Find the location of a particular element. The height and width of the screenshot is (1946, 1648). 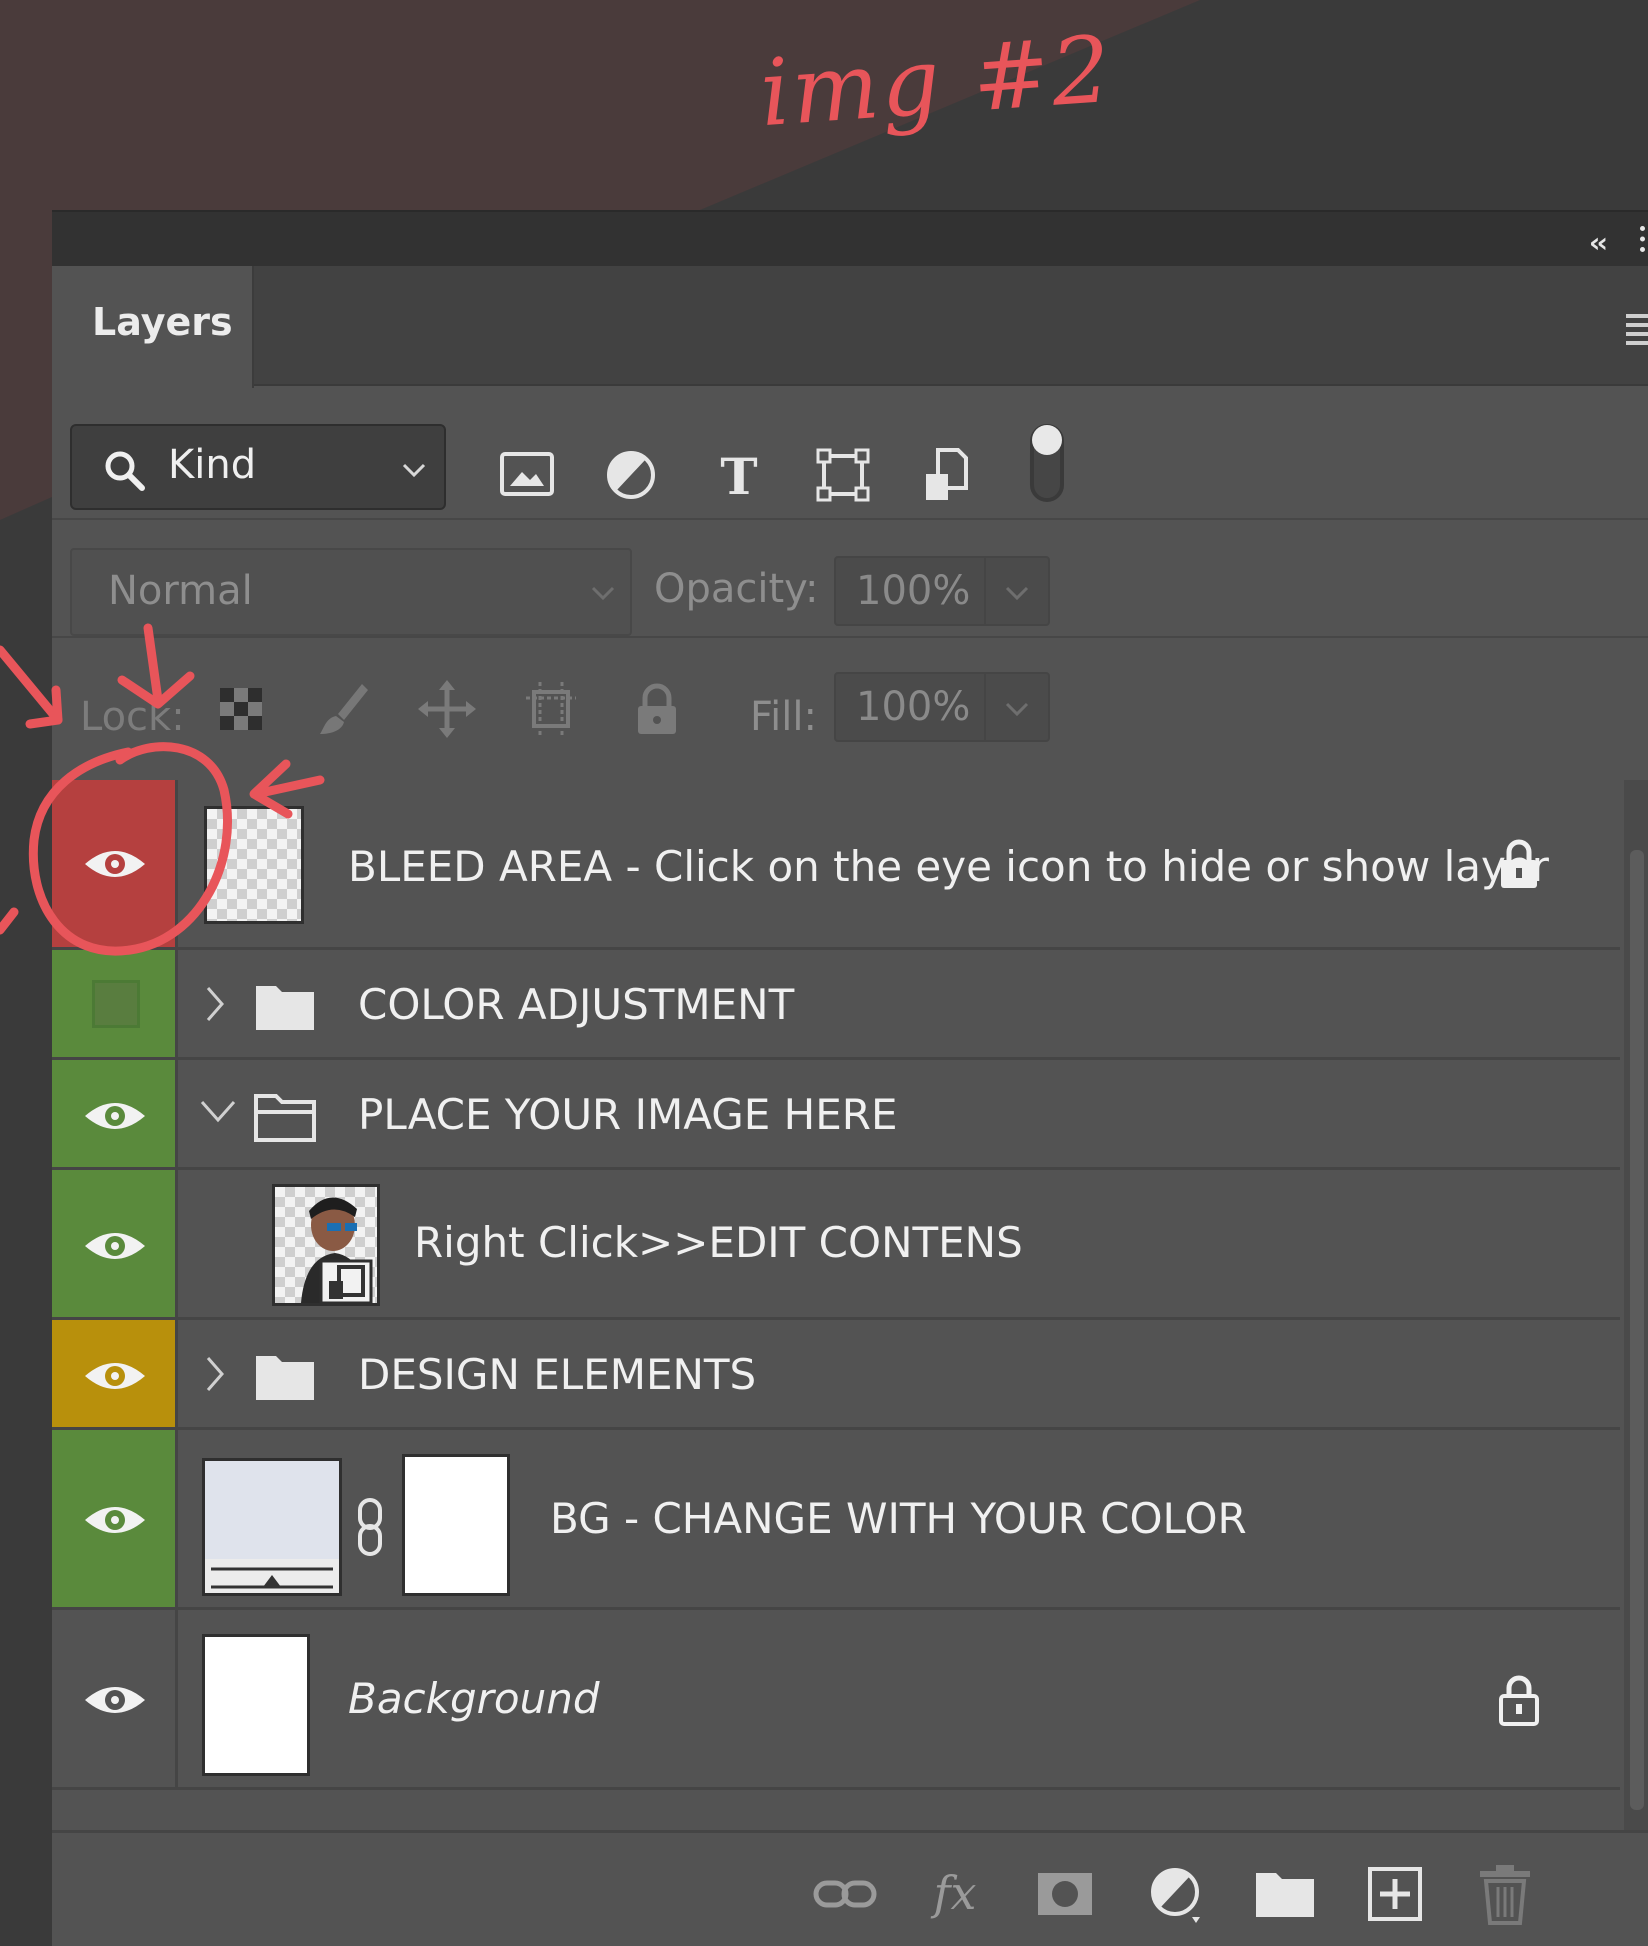

layer-name: DESIGN ELEMENTS is located at coordinates (557, 1374).